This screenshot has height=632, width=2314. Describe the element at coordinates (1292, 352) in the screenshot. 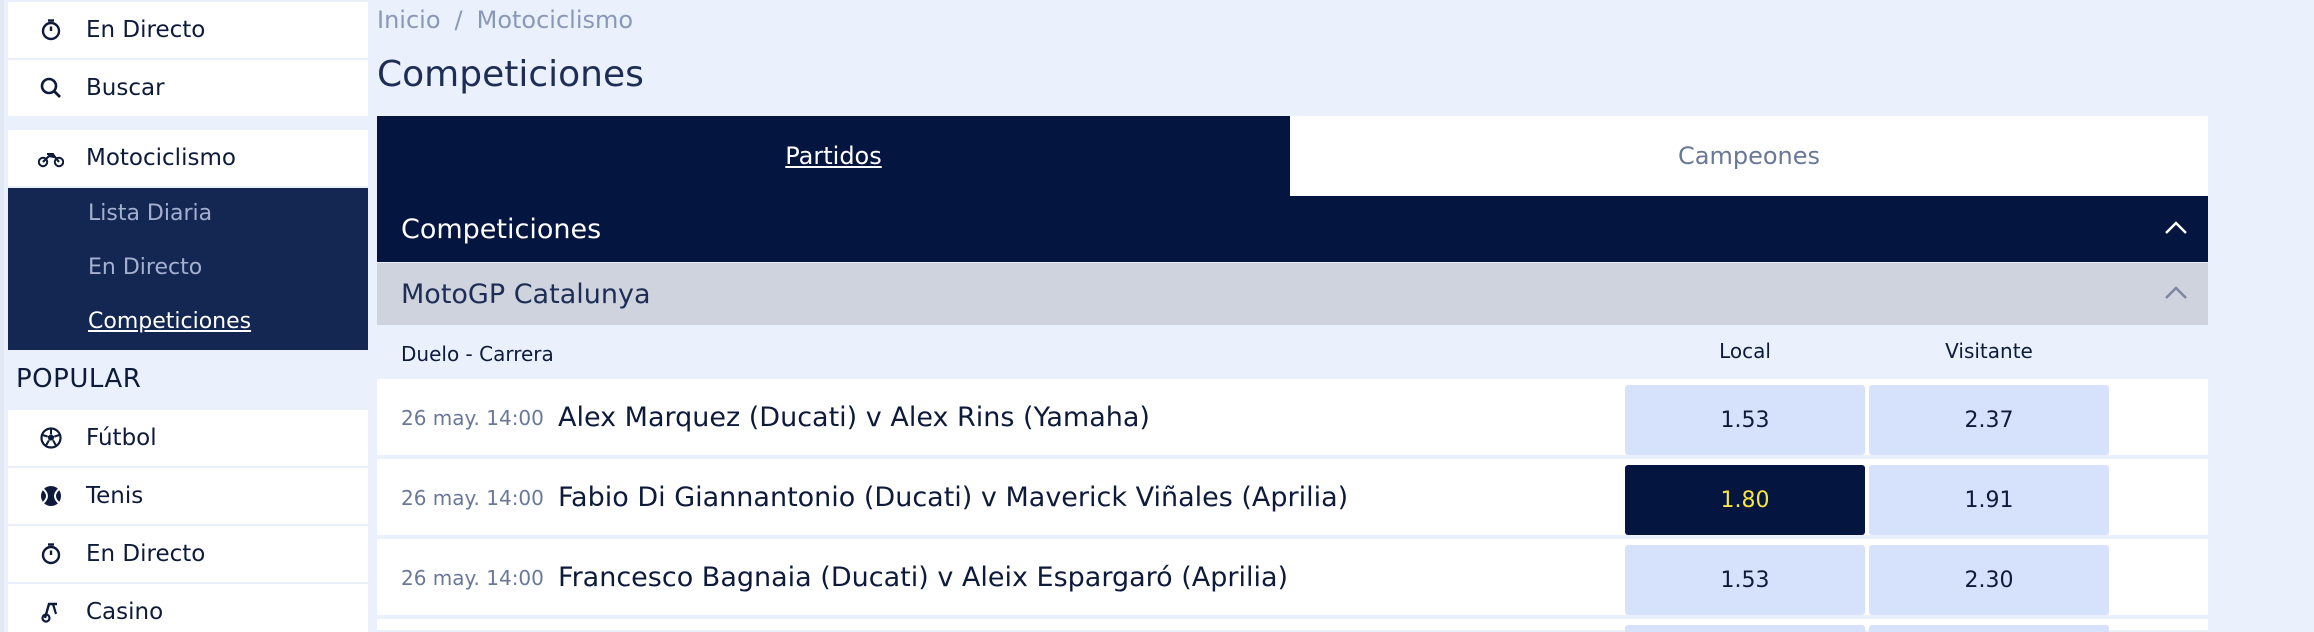

I see `market-header: Duelo - Carrera Local Visitante` at that location.